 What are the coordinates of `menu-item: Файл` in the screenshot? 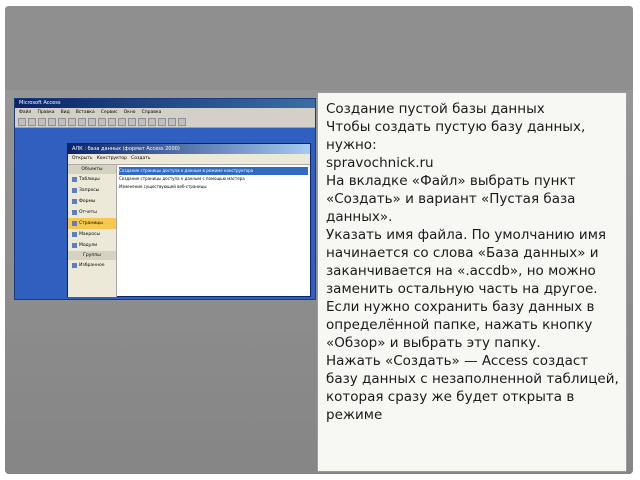 It's located at (25, 112).